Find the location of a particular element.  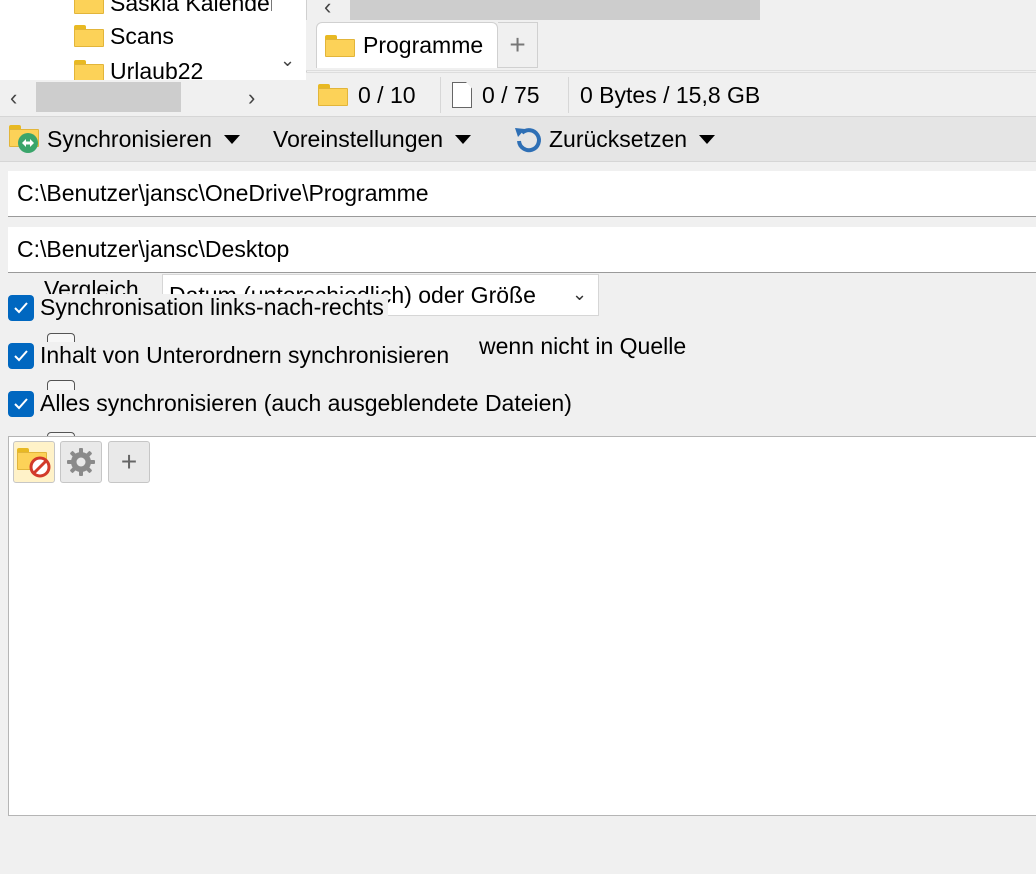

size-value: 0 Bytes / 15,8 GB is located at coordinates (670, 94).